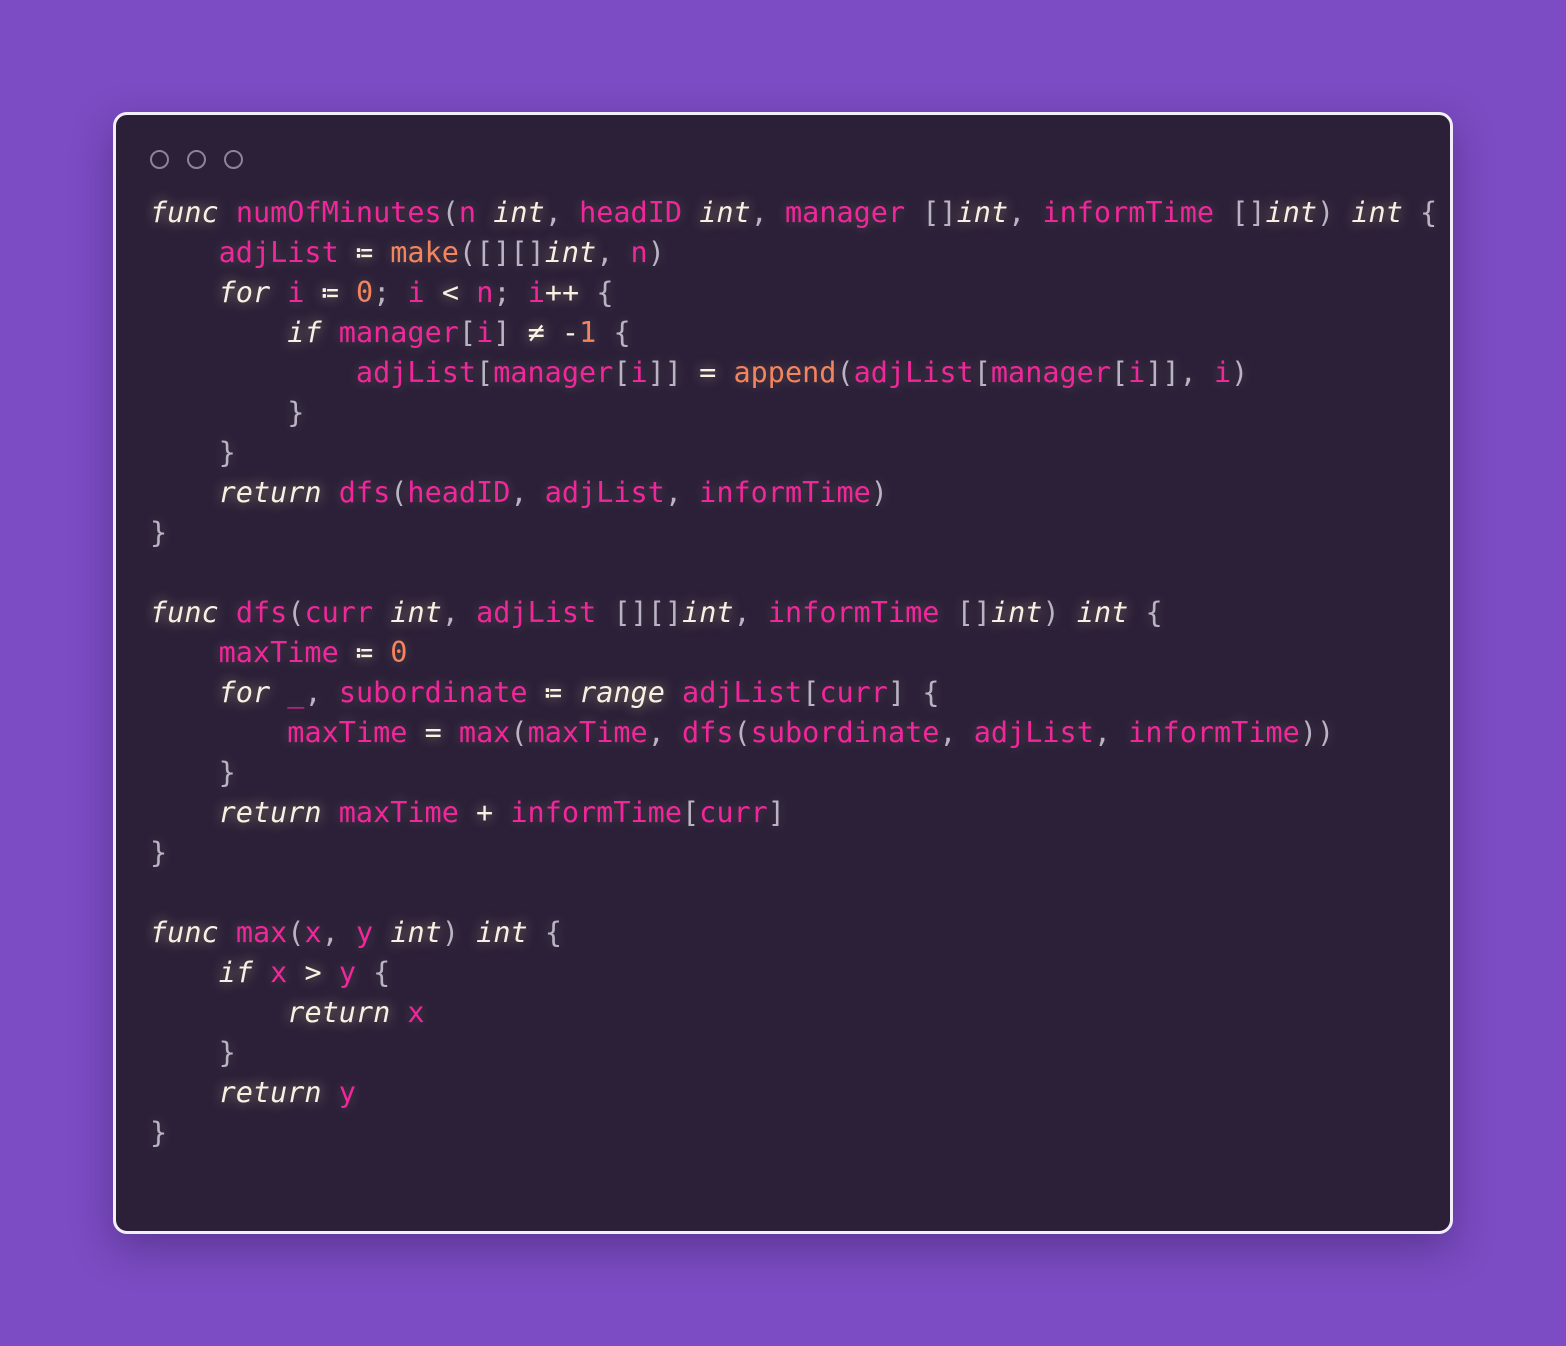 This screenshot has width=1566, height=1346. I want to click on code-line: return x, so click(356, 1012).